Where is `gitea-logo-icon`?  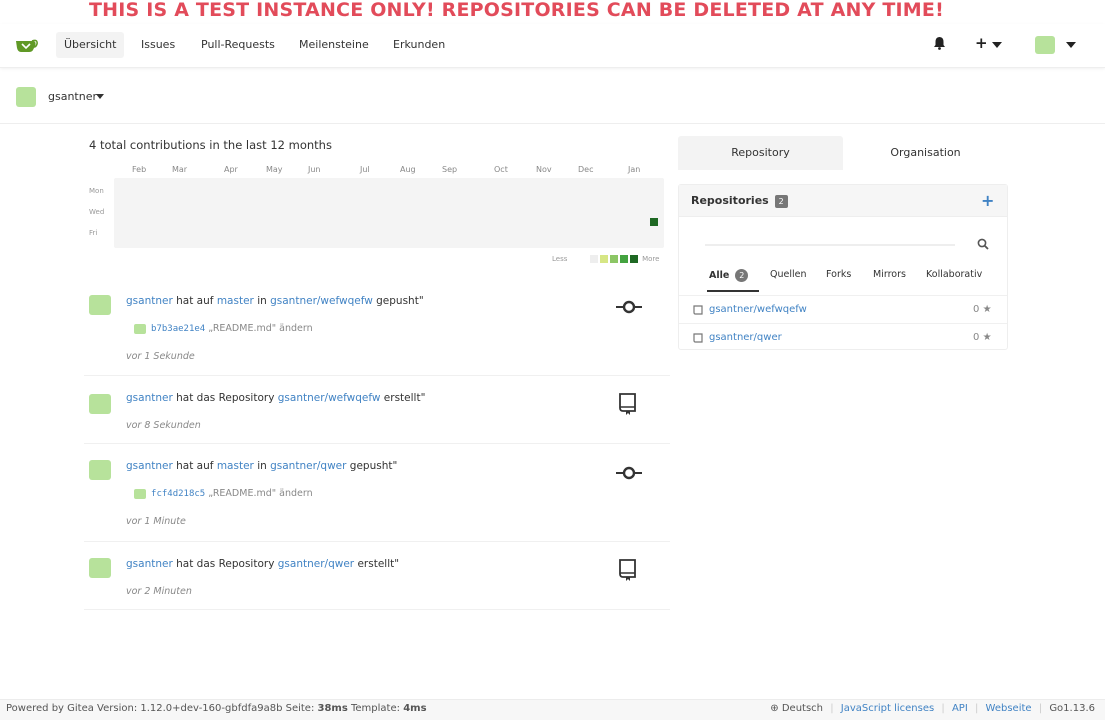 gitea-logo-icon is located at coordinates (26, 46).